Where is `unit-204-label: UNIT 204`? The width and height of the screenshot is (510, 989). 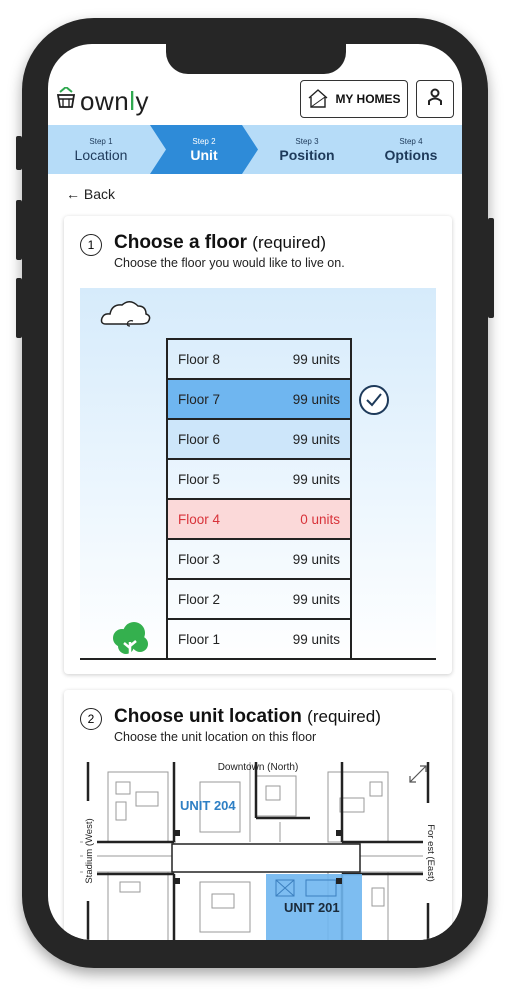 unit-204-label: UNIT 204 is located at coordinates (208, 805).